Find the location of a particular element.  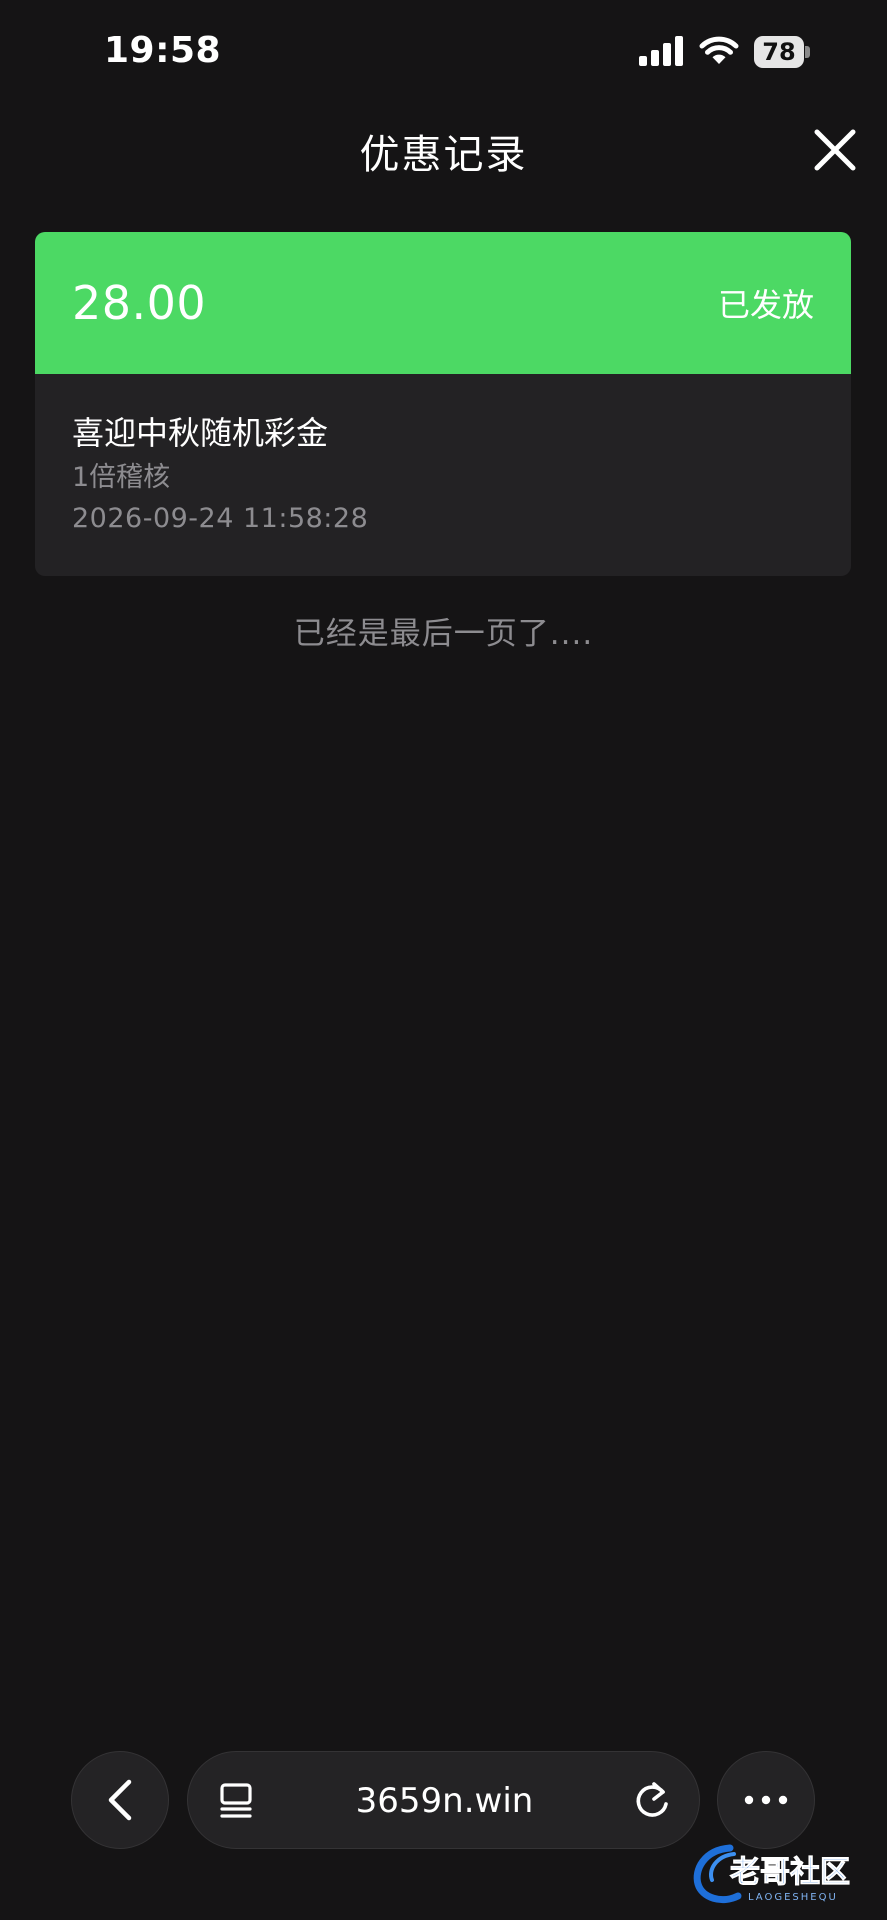

page-title: 优惠记录 is located at coordinates (443, 155).